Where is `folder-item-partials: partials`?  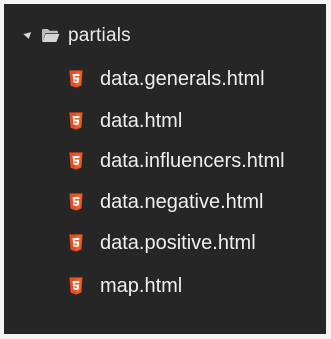 folder-item-partials: partials is located at coordinates (165, 36).